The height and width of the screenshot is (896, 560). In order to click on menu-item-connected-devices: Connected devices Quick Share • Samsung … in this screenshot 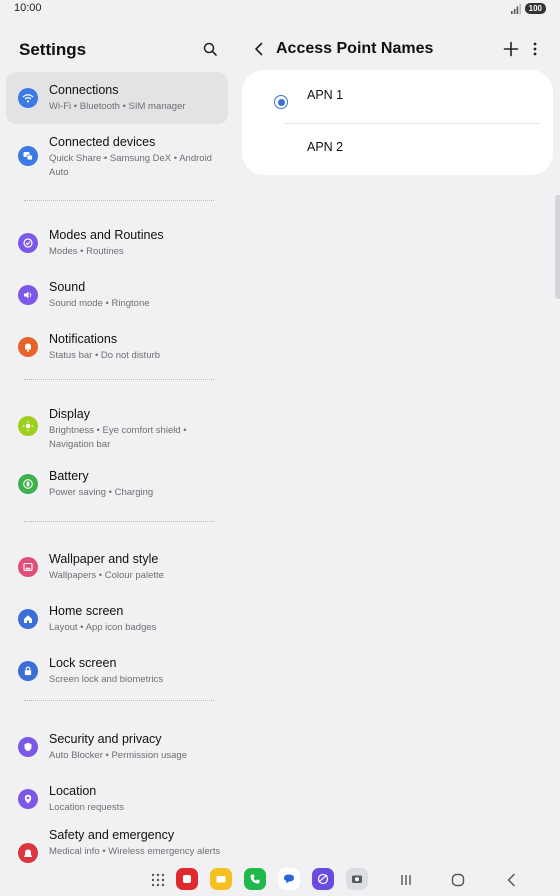, I will do `click(117, 154)`.